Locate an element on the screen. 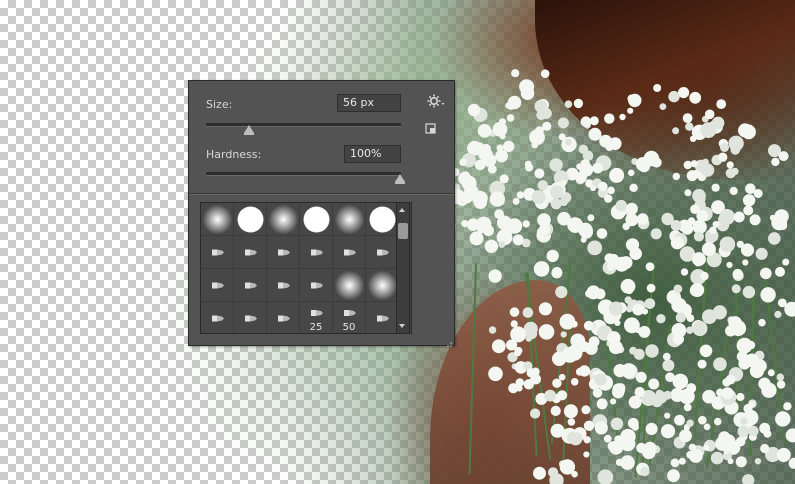 Image resolution: width=795 pixels, height=484 pixels. hardness-slider-track is located at coordinates (303, 174).